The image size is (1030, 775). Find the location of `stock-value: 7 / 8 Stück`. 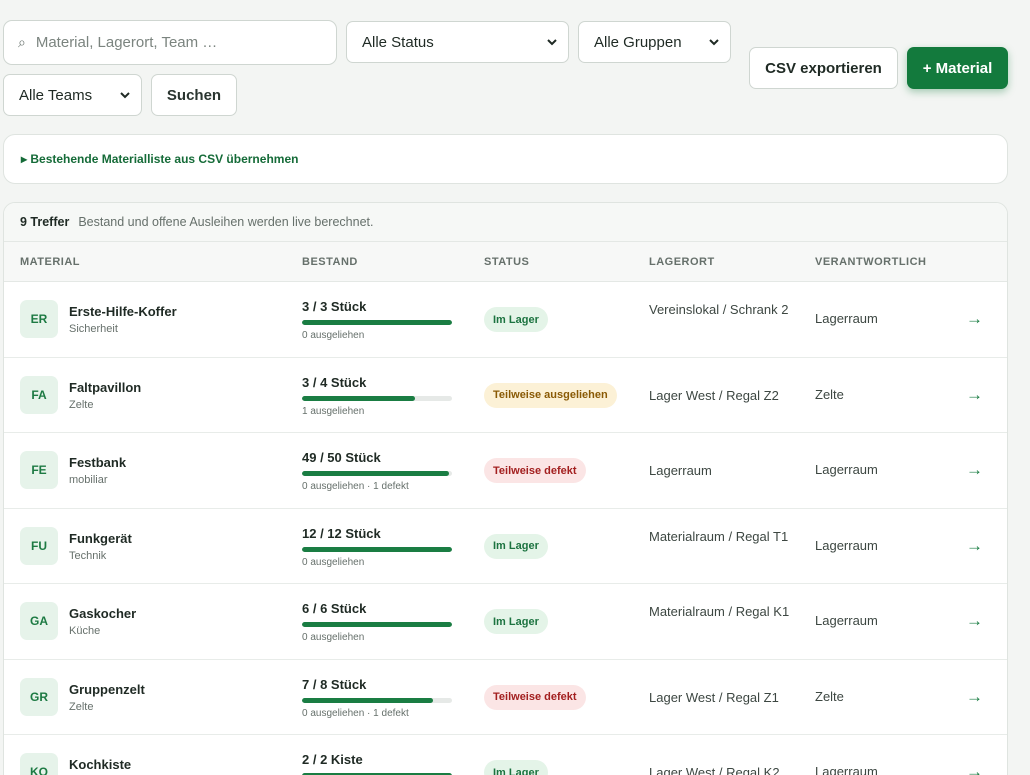

stock-value: 7 / 8 Stück is located at coordinates (334, 684).